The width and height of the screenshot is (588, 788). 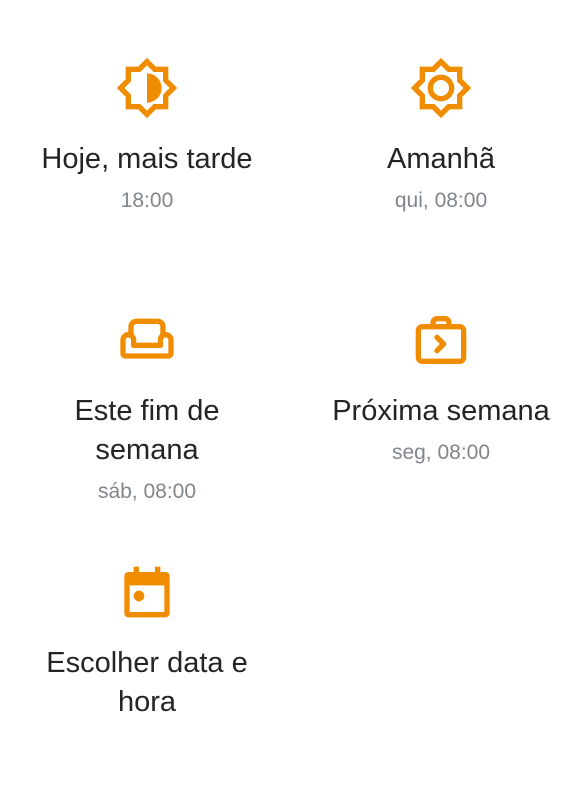 I want to click on weekend-couch-icon, so click(x=147, y=340).